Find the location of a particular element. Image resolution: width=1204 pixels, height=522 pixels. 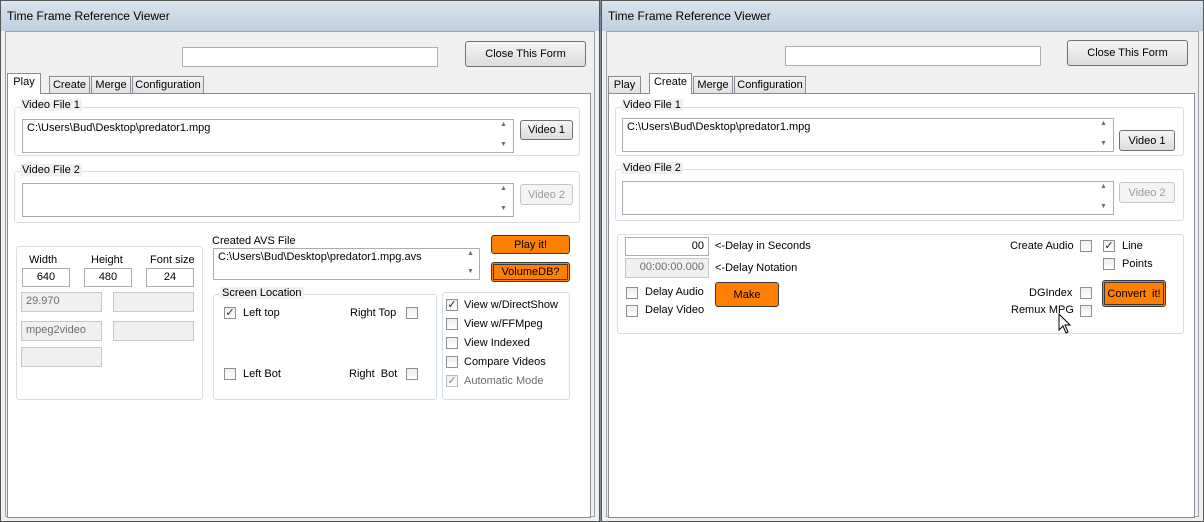

right-close-form-button: Close This Form is located at coordinates (1127, 53).